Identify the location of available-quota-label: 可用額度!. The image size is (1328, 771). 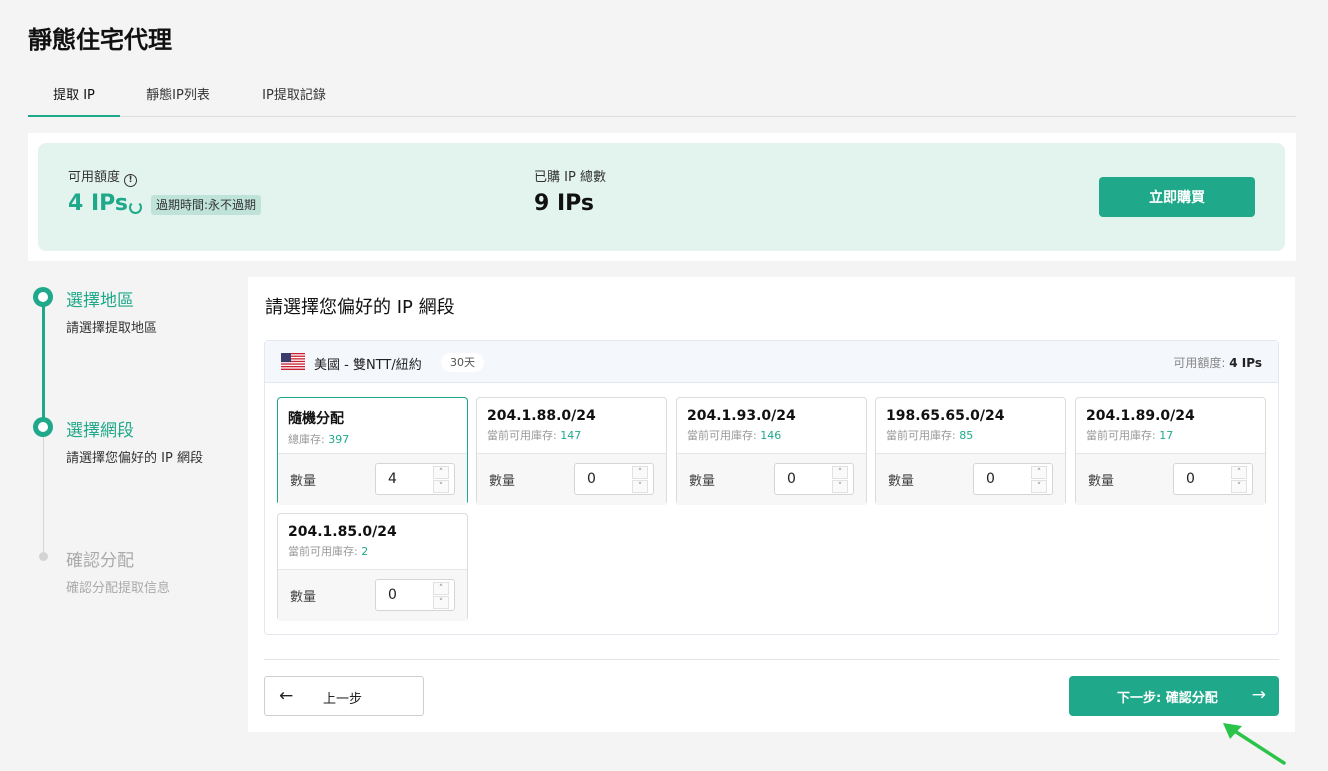
(103, 176).